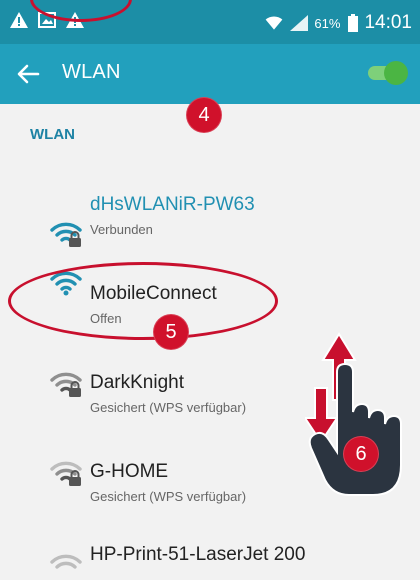  Describe the element at coordinates (91, 72) in the screenshot. I see `page-title: WLAN` at that location.